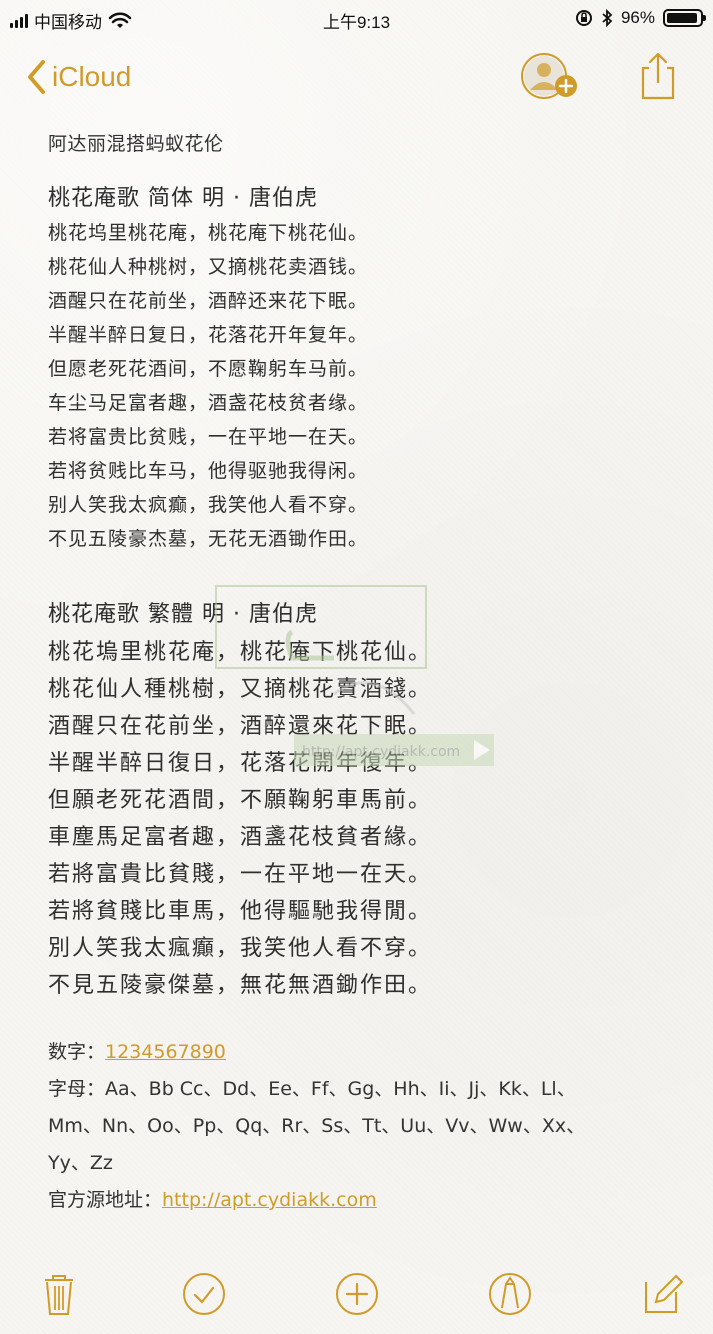  I want to click on add-person-icon, so click(551, 76).